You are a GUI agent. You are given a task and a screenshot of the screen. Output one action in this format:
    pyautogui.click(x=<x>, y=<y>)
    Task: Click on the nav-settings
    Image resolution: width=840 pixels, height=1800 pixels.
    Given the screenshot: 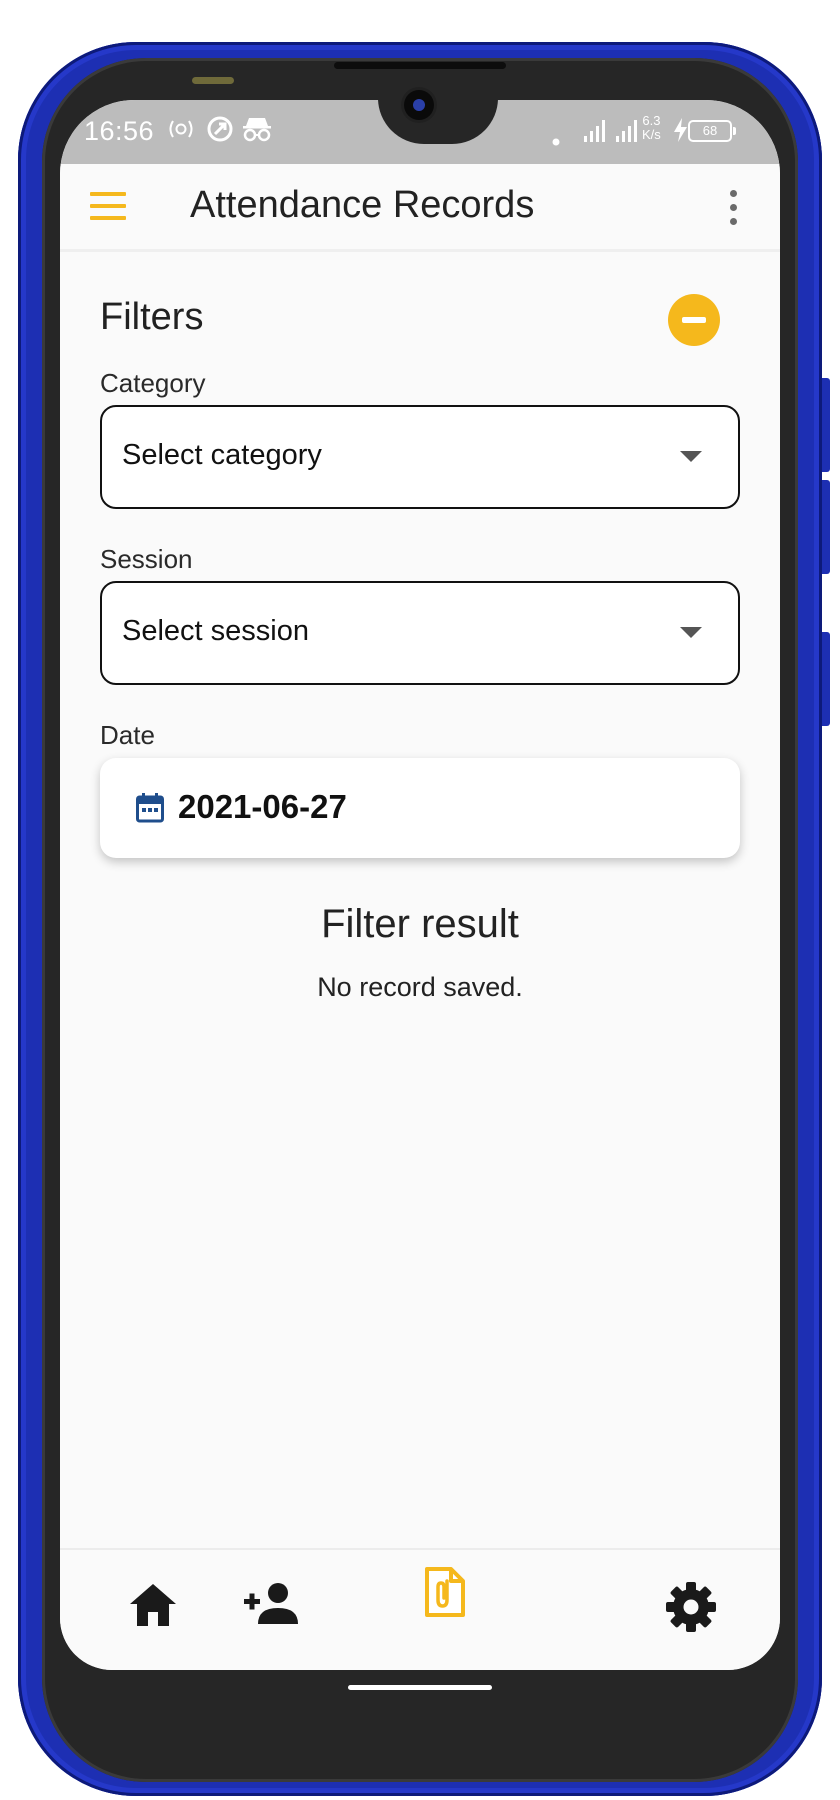 What is the action you would take?
    pyautogui.click(x=690, y=1610)
    